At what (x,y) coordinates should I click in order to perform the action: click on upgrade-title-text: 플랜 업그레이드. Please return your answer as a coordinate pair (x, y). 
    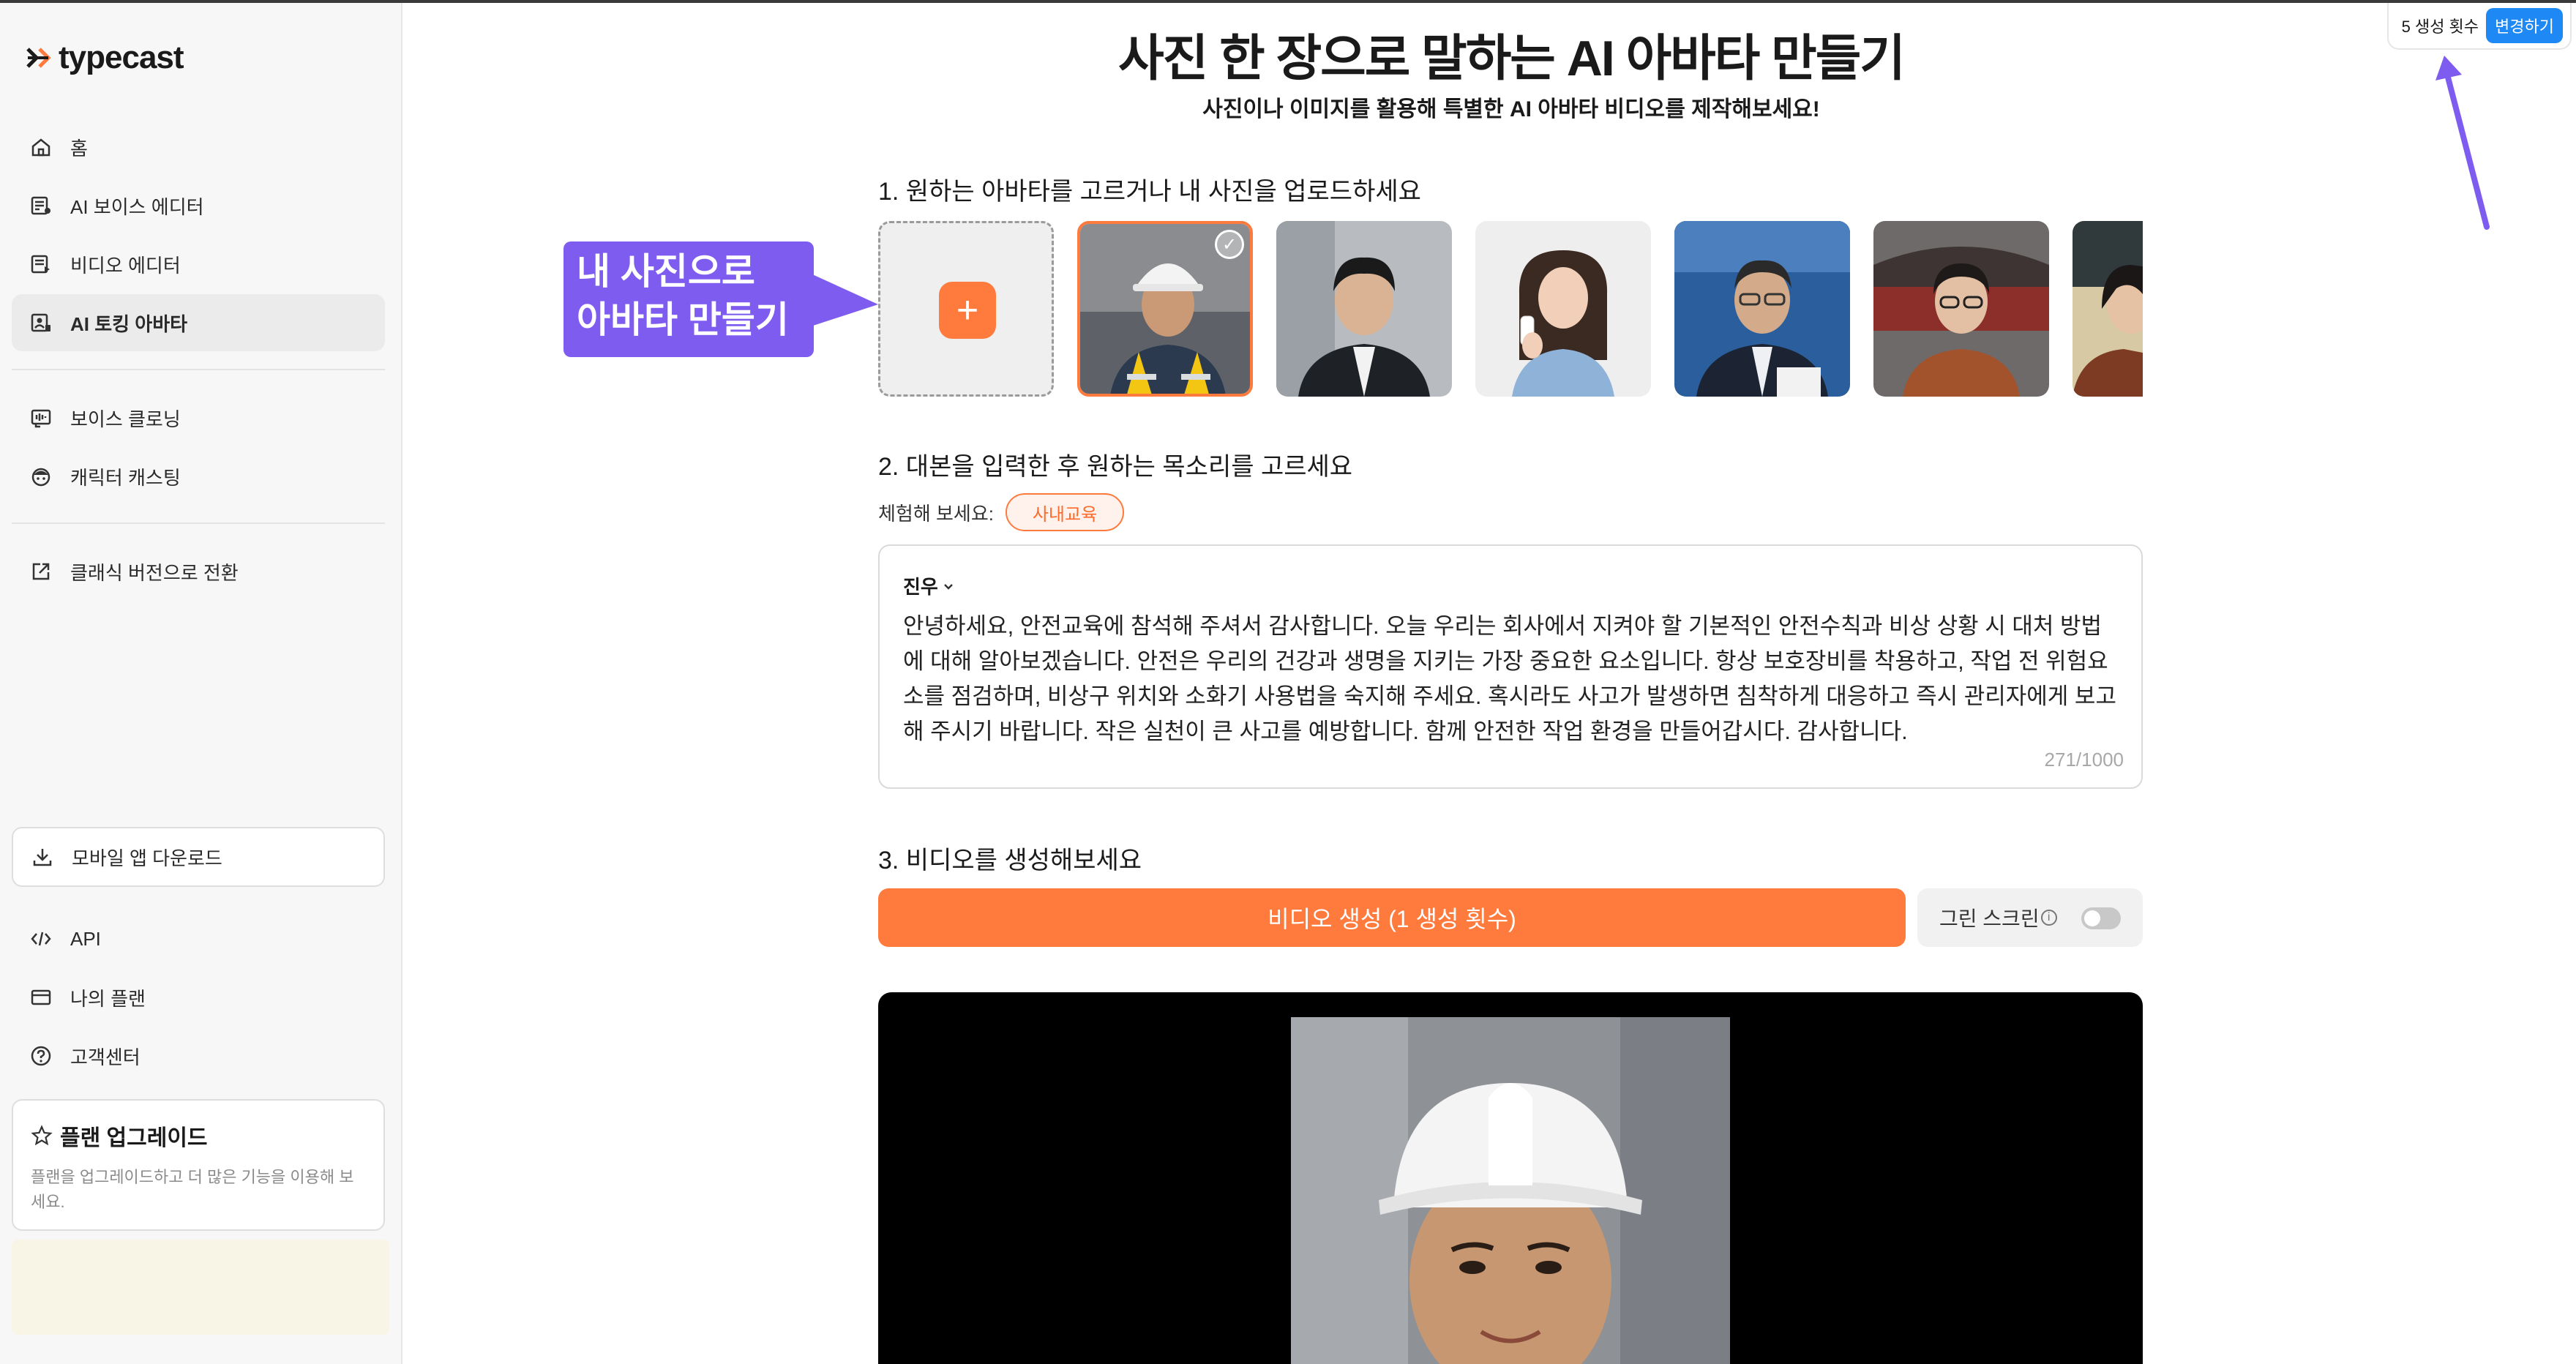
    Looking at the image, I should click on (134, 1138).